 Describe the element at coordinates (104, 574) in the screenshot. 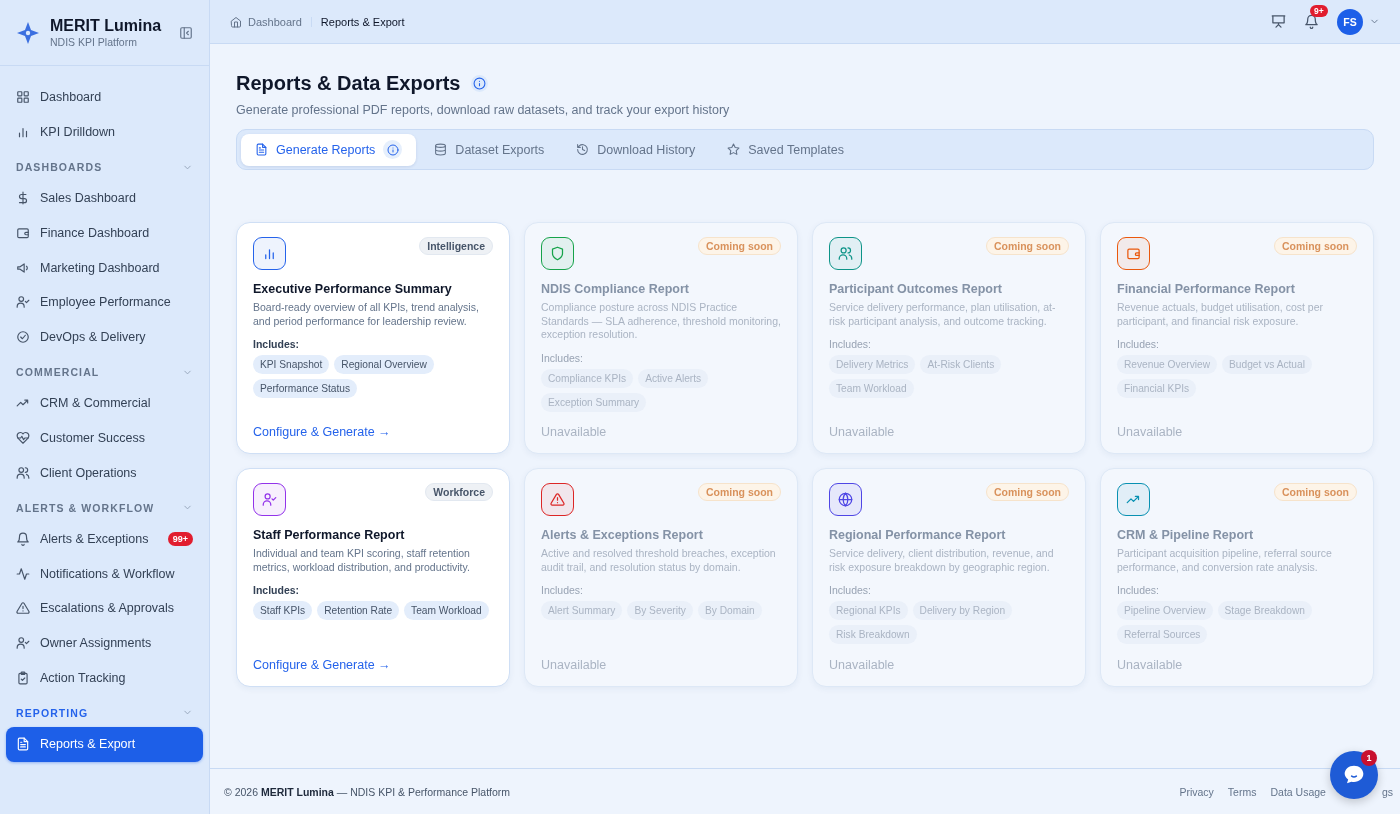

I see `nav-item: Notifications & Workflow` at that location.